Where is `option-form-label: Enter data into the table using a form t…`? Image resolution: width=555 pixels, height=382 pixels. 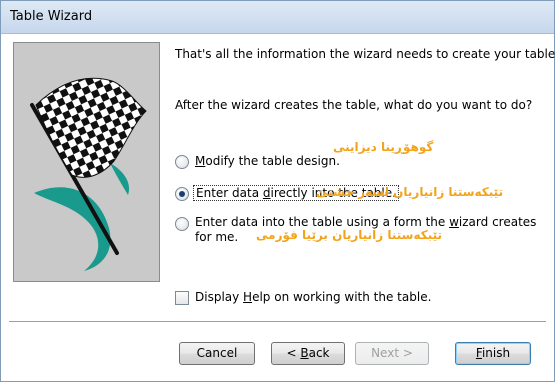
option-form-label: Enter data into the table using a form t… is located at coordinates (365, 222).